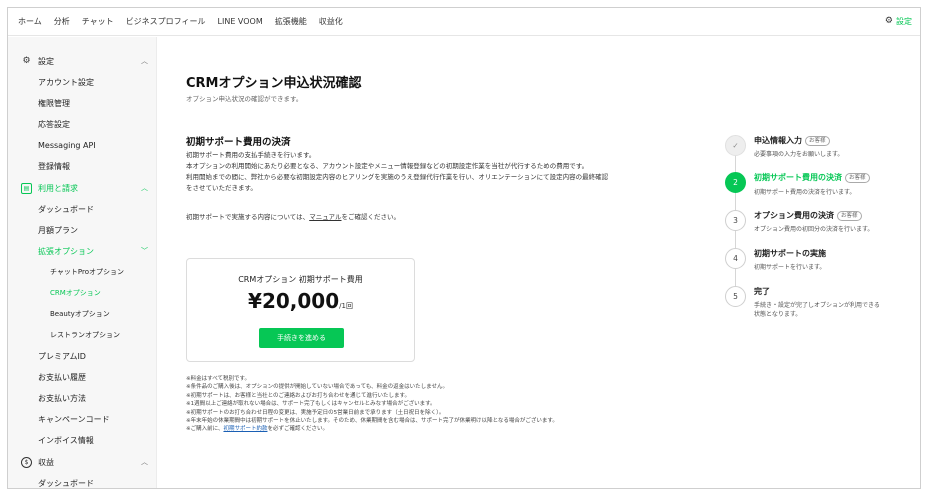 The width and height of the screenshot is (934, 503). Describe the element at coordinates (735, 296) in the screenshot. I see `step-5-number: 5` at that location.